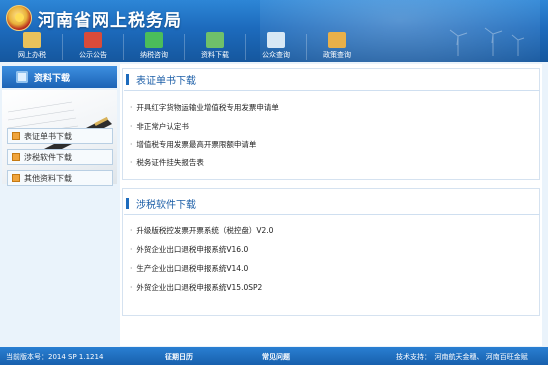  I want to click on download-link: 开具红字货物运输业增值税专用发票申请单, so click(204, 107).